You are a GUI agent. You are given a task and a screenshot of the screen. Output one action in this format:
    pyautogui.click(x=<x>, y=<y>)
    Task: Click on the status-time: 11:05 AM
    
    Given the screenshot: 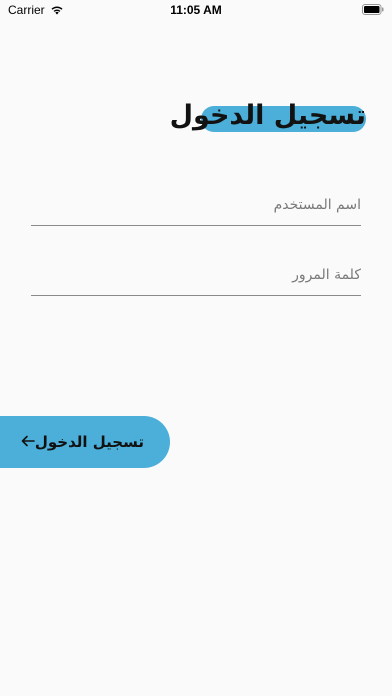 What is the action you would take?
    pyautogui.click(x=196, y=10)
    